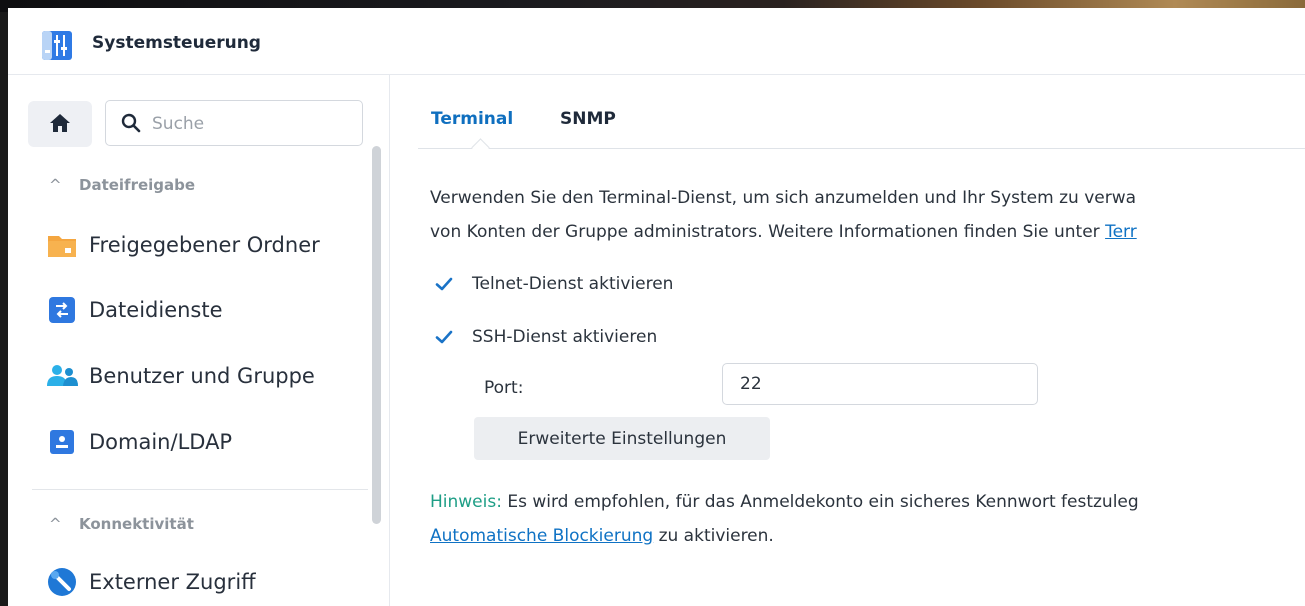 This screenshot has width=1305, height=606. I want to click on window-title: Systemsteuerung, so click(176, 43).